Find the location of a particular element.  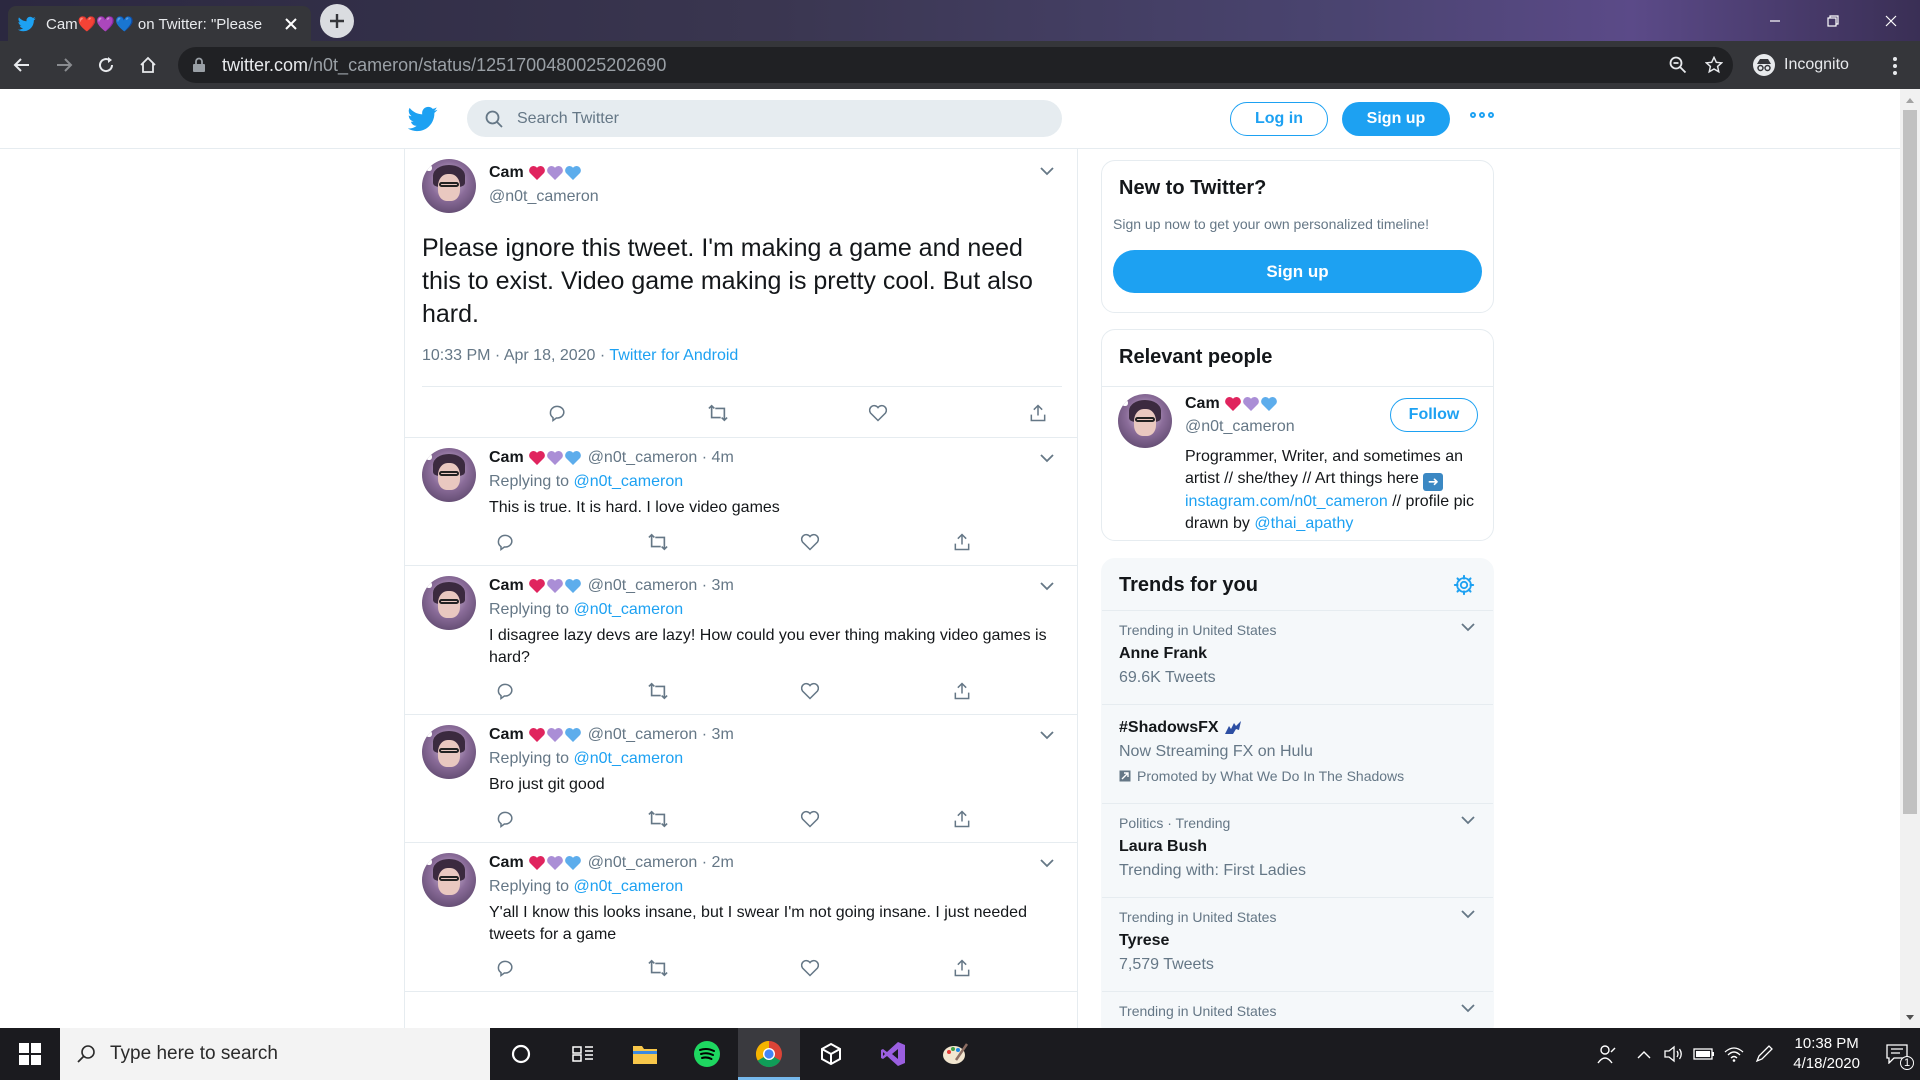

file-explorer-icon is located at coordinates (645, 1054).